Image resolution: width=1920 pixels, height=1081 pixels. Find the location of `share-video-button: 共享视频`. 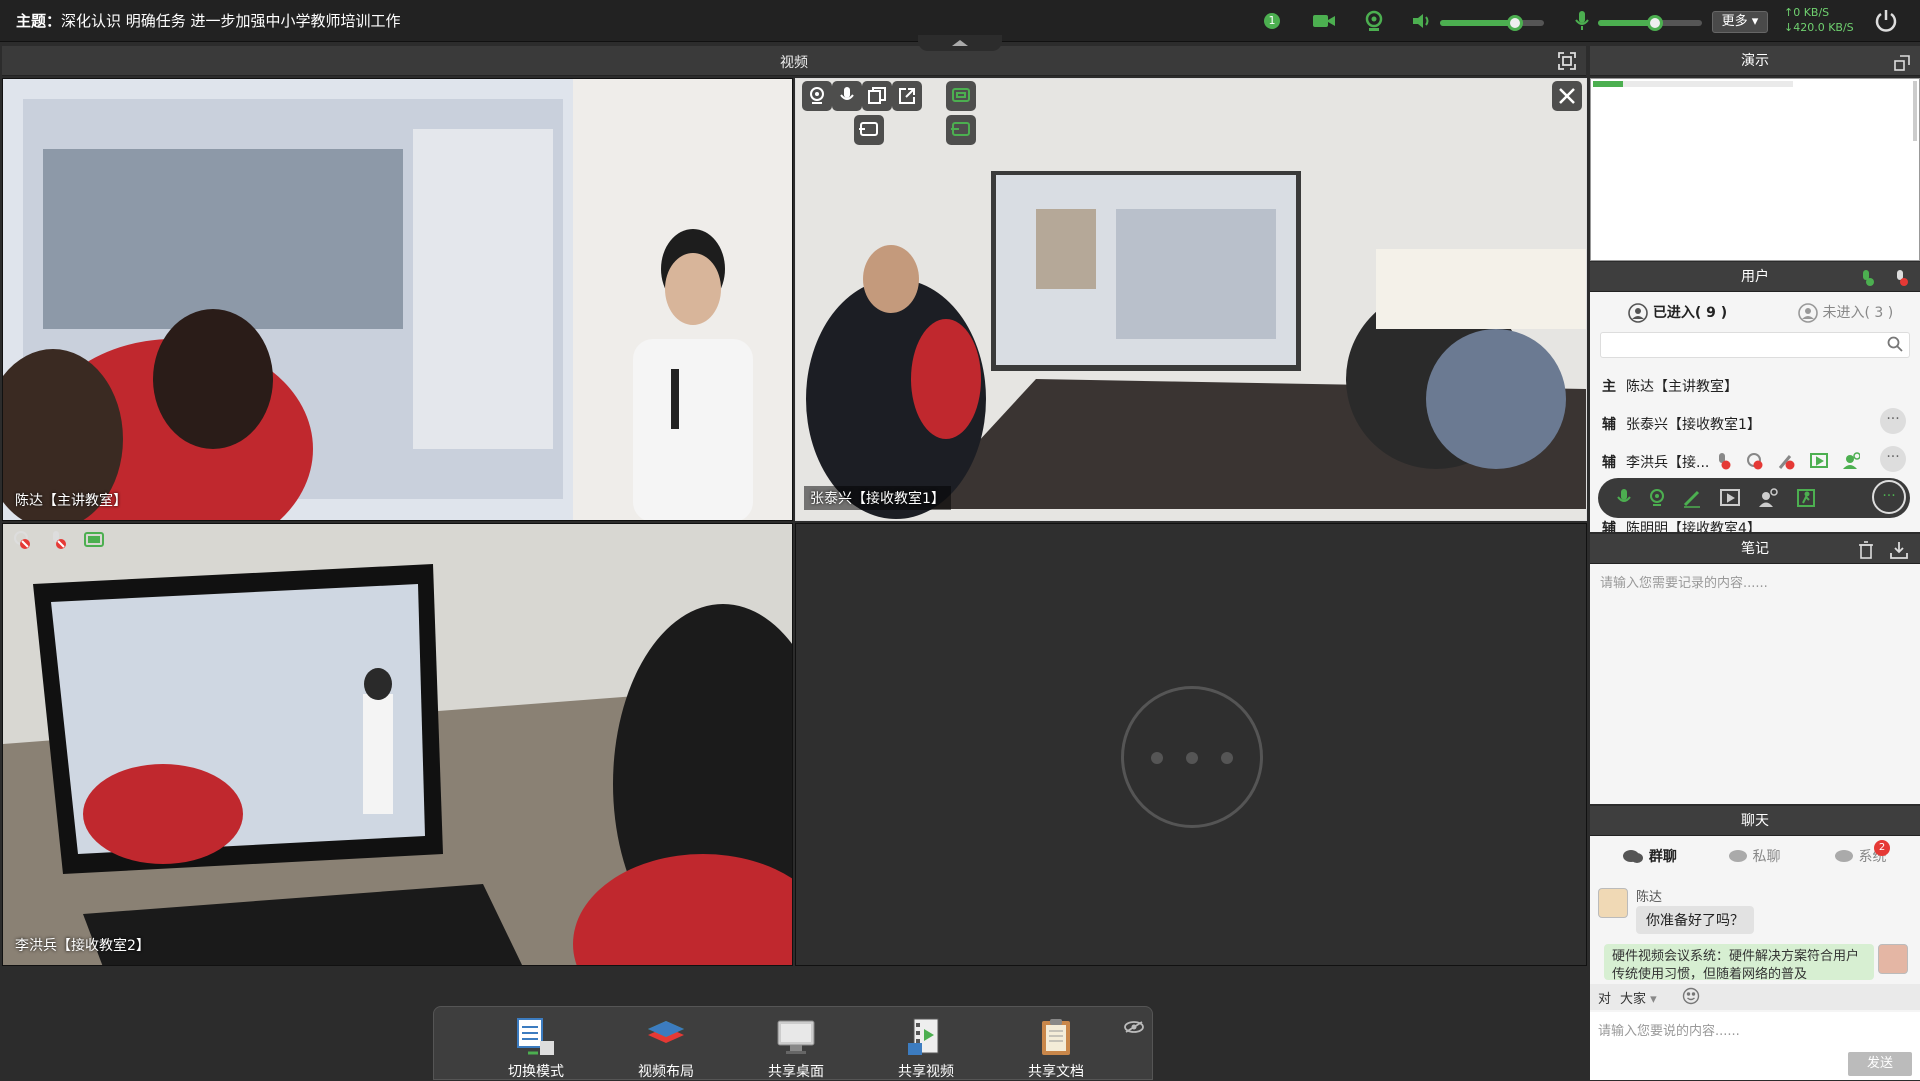

share-video-button: 共享视频 is located at coordinates (926, 1049).